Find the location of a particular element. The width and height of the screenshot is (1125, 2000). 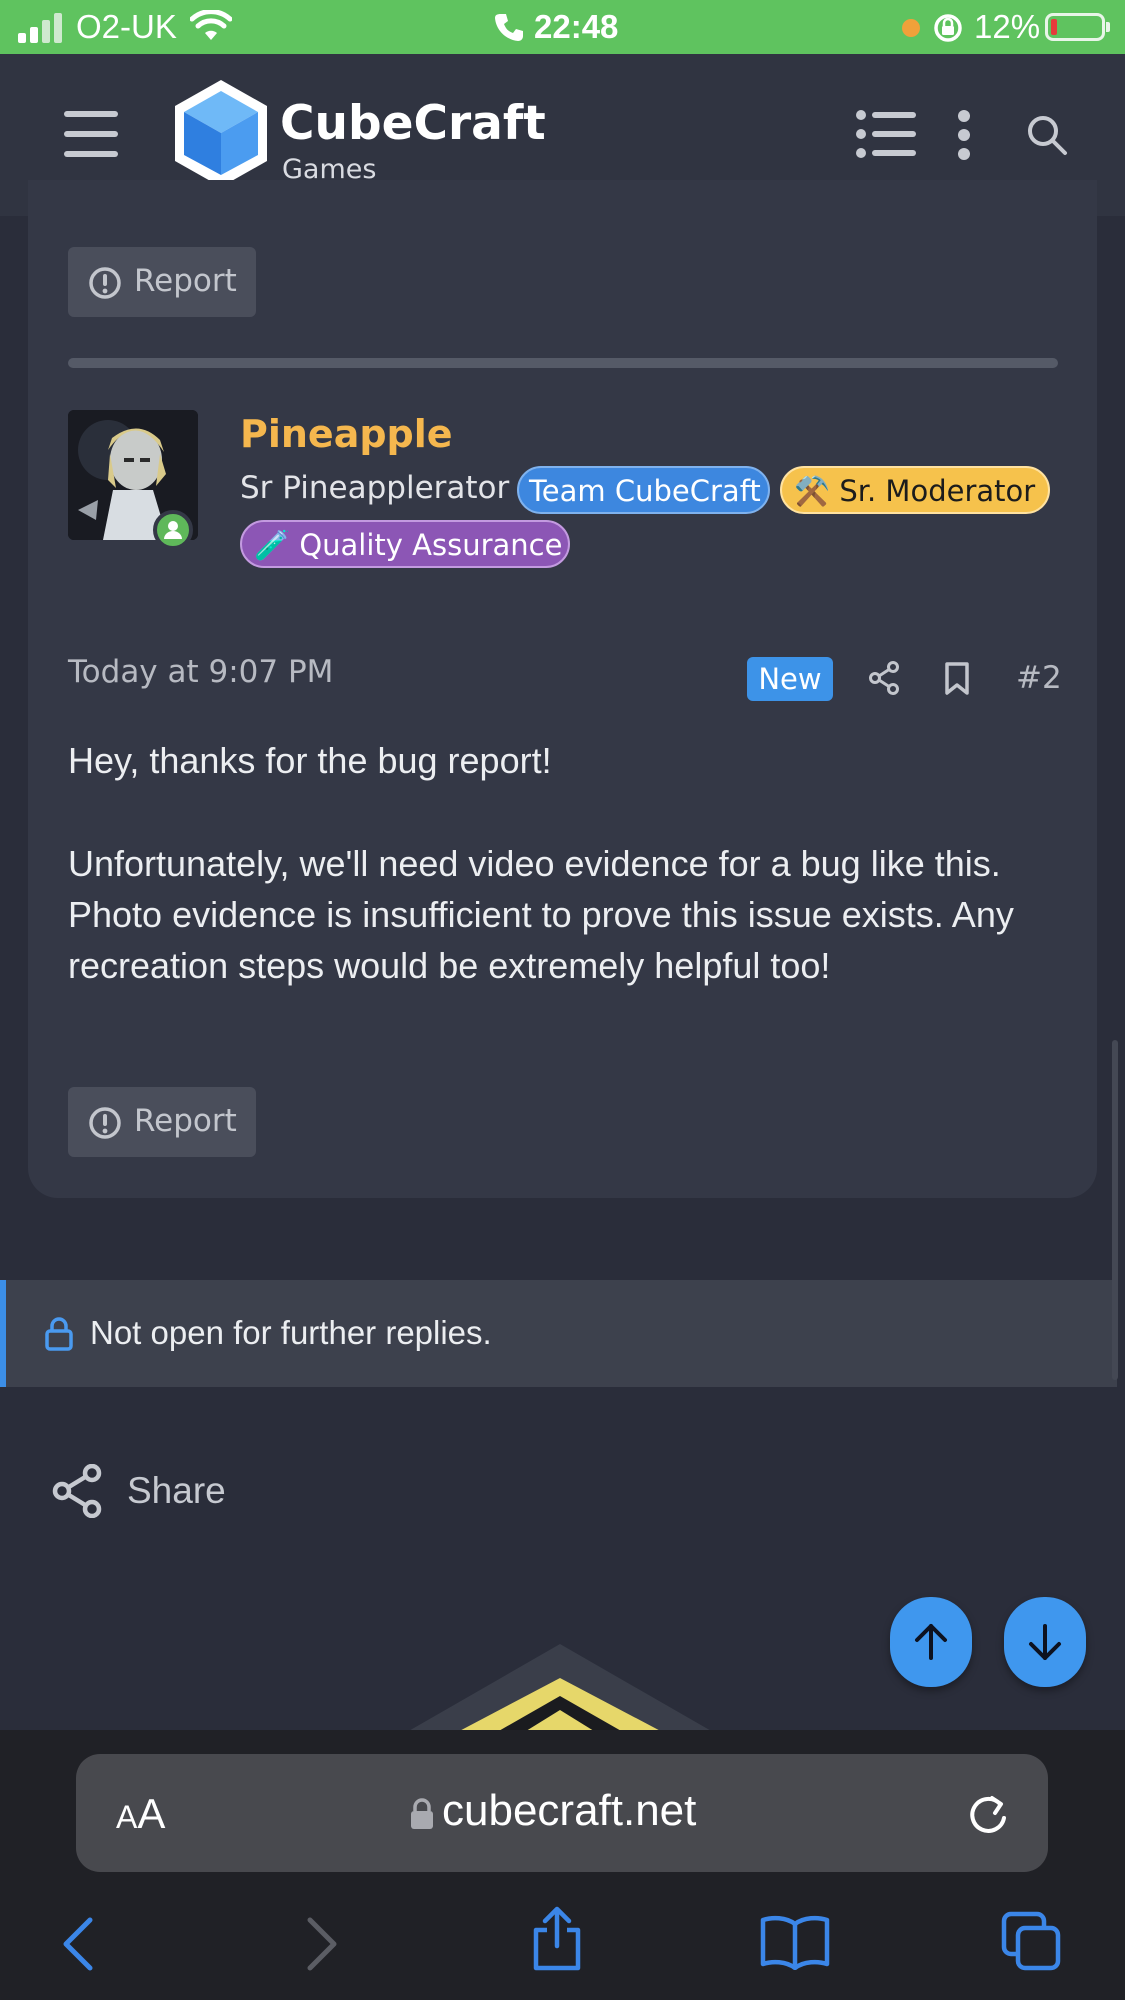

report-button-previous: Report is located at coordinates (162, 282).